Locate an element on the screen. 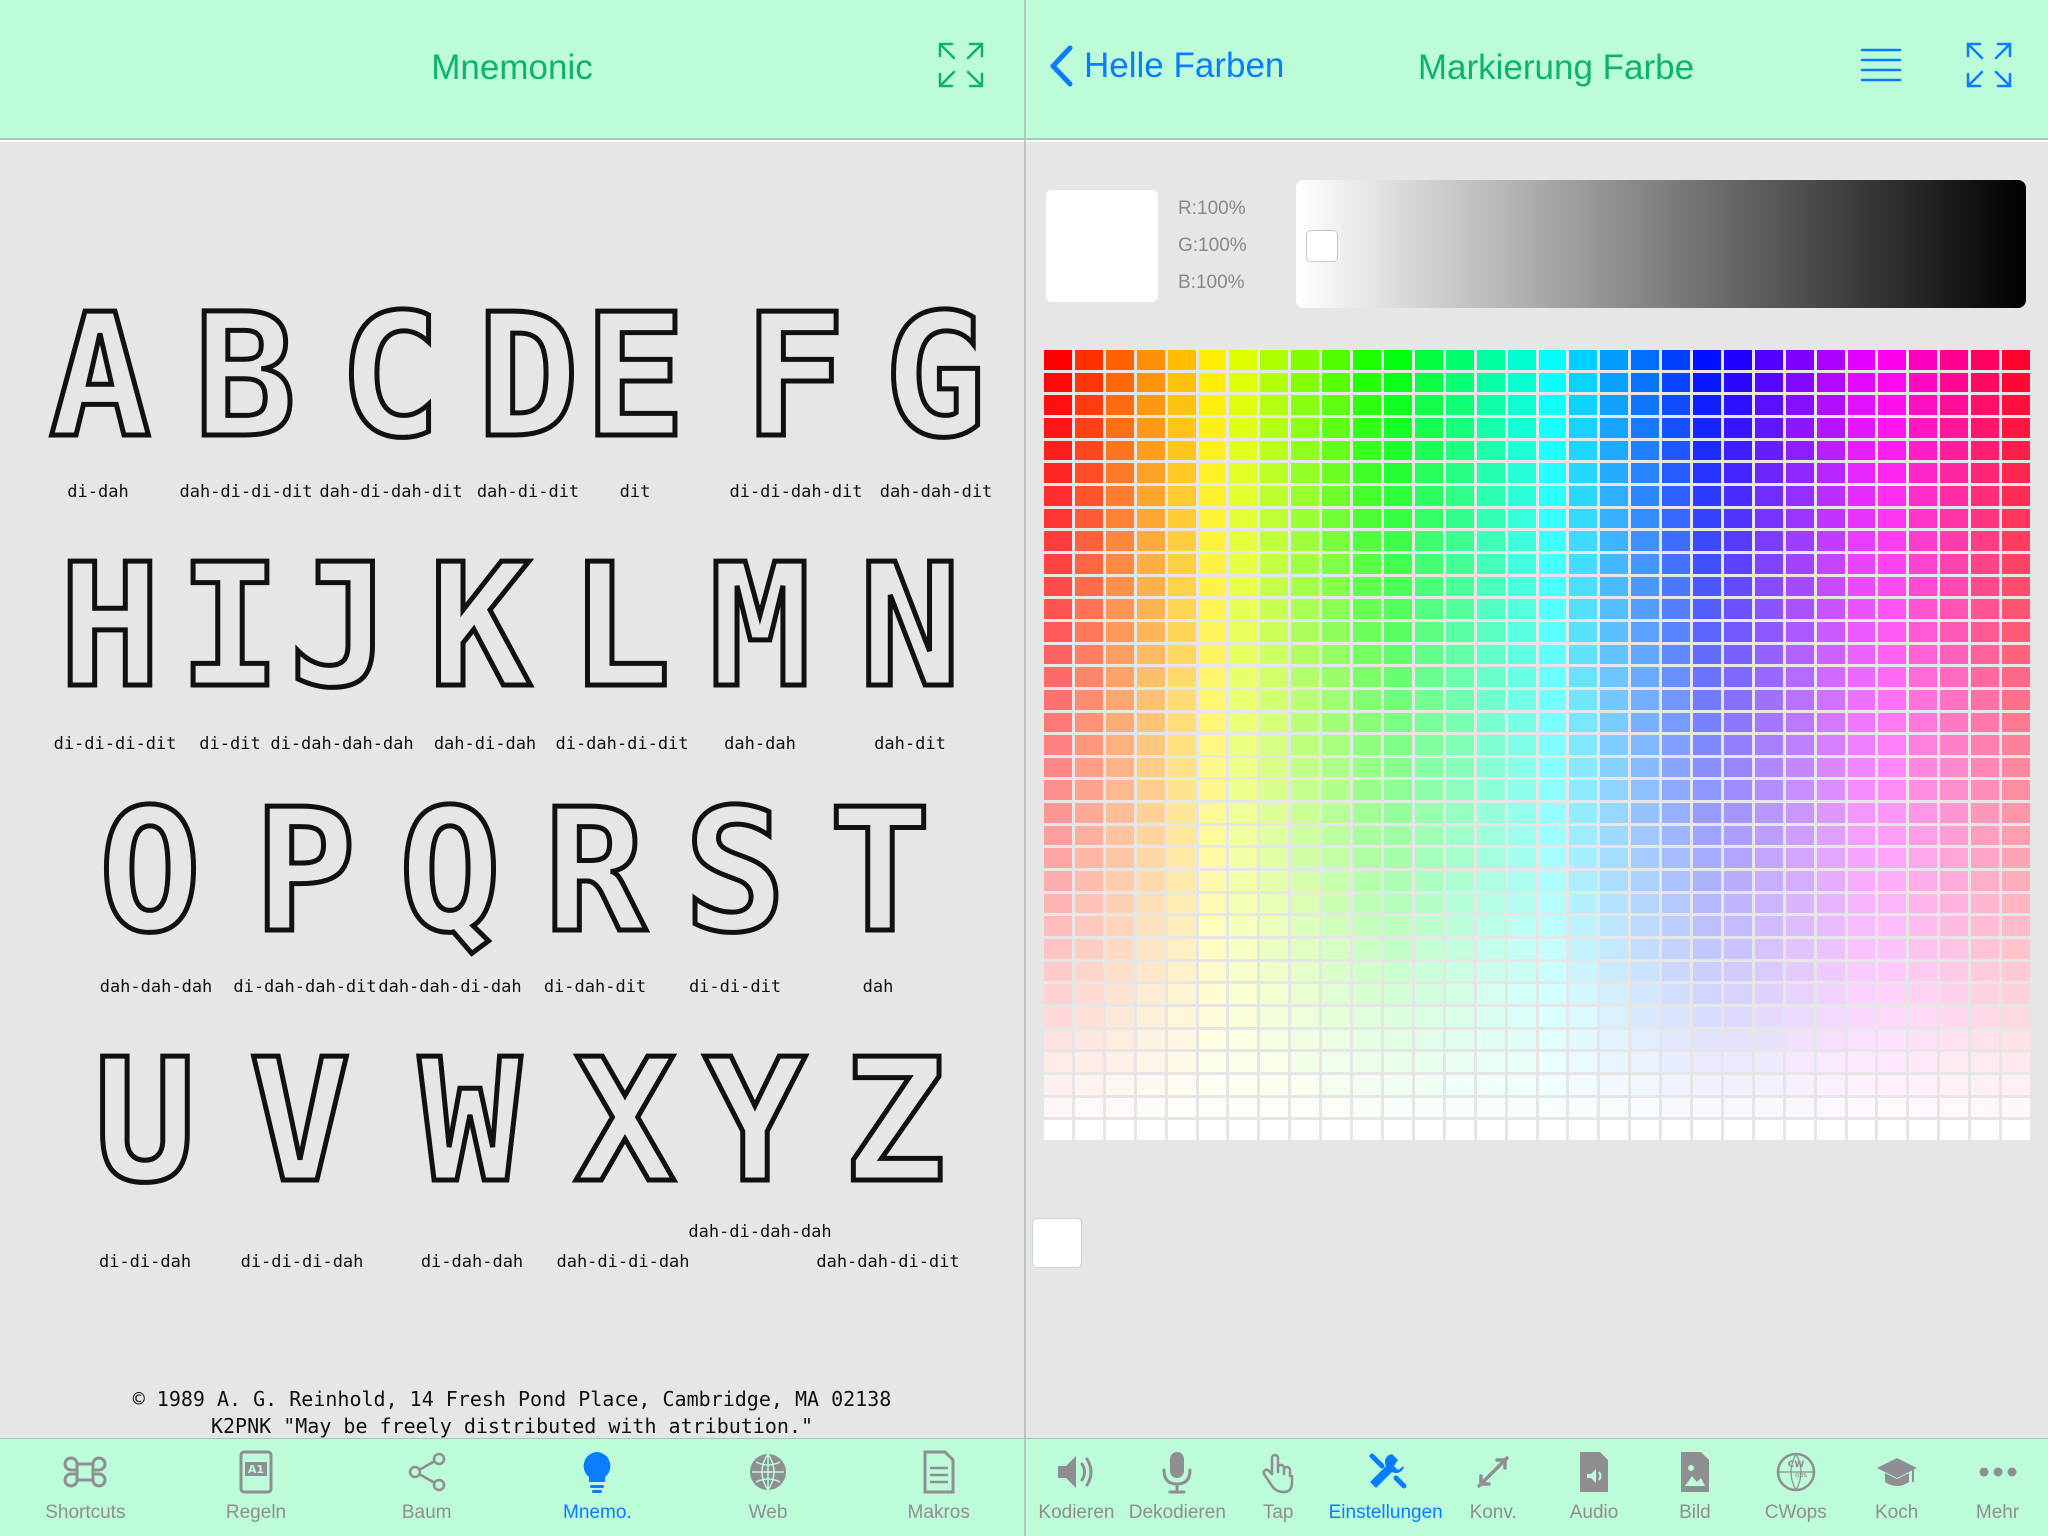  tab-bild: Bild is located at coordinates (1694, 1487).